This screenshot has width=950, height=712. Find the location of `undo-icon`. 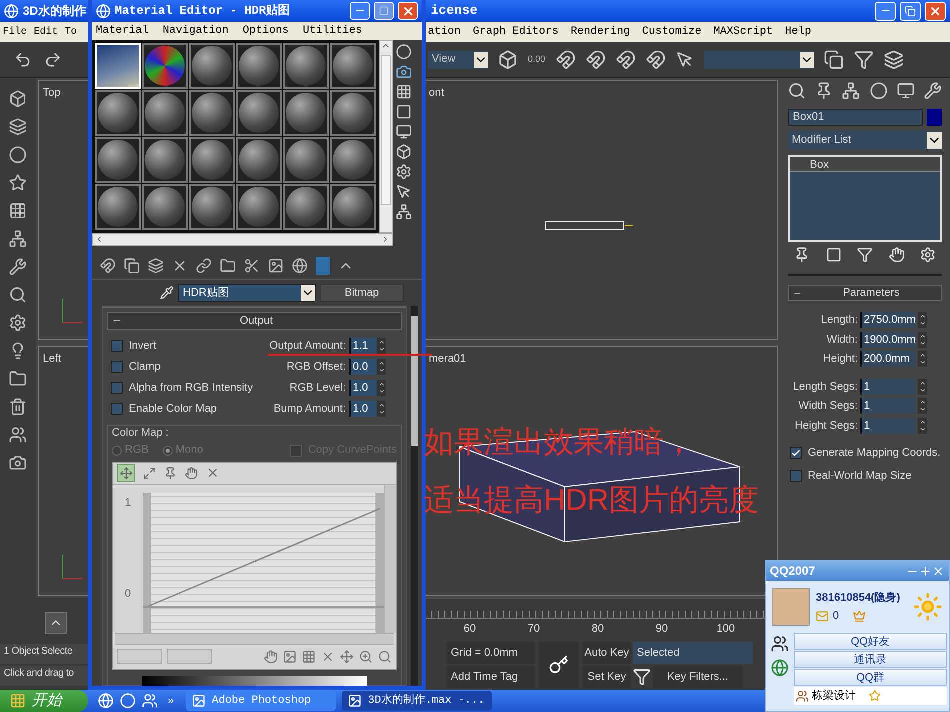

undo-icon is located at coordinates (23, 59).